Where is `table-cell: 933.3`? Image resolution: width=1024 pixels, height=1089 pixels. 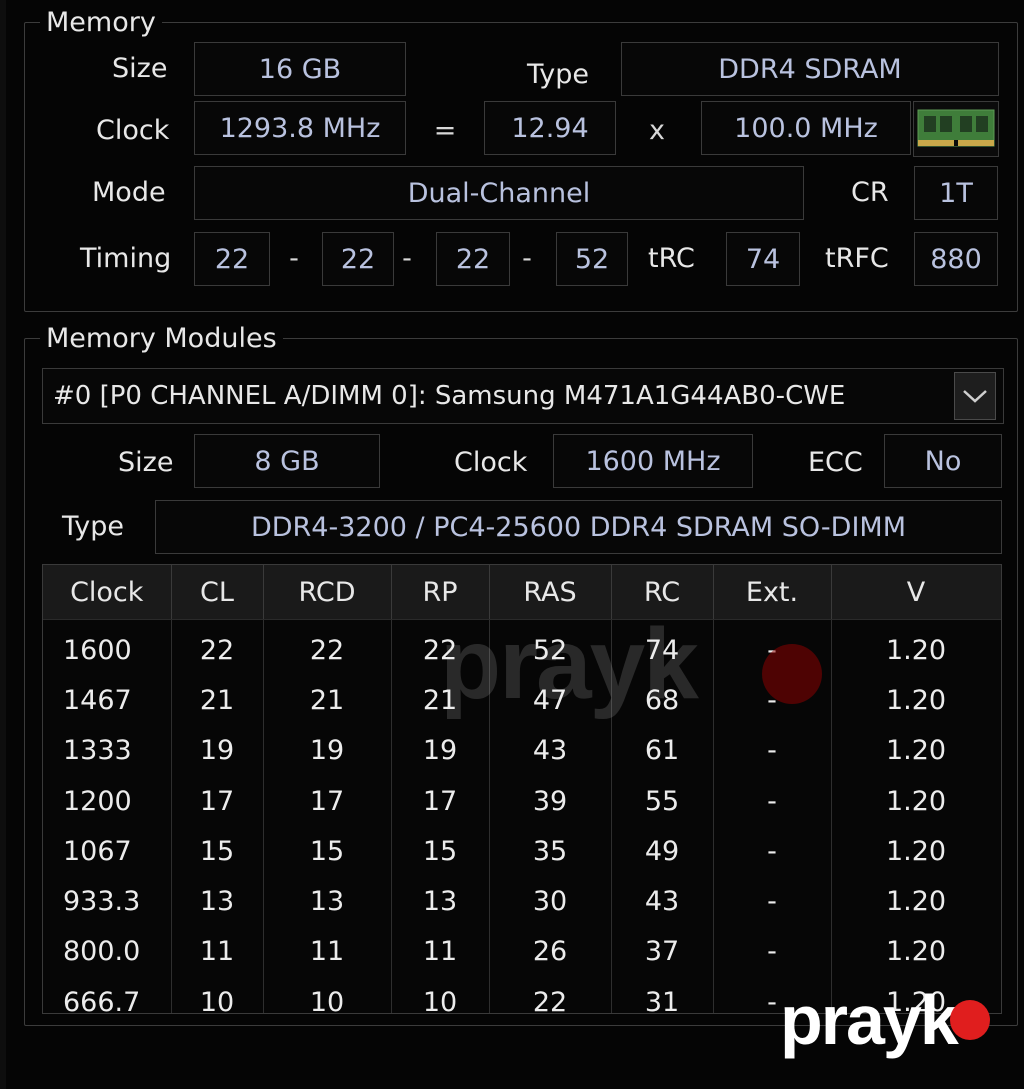 table-cell: 933.3 is located at coordinates (107, 901).